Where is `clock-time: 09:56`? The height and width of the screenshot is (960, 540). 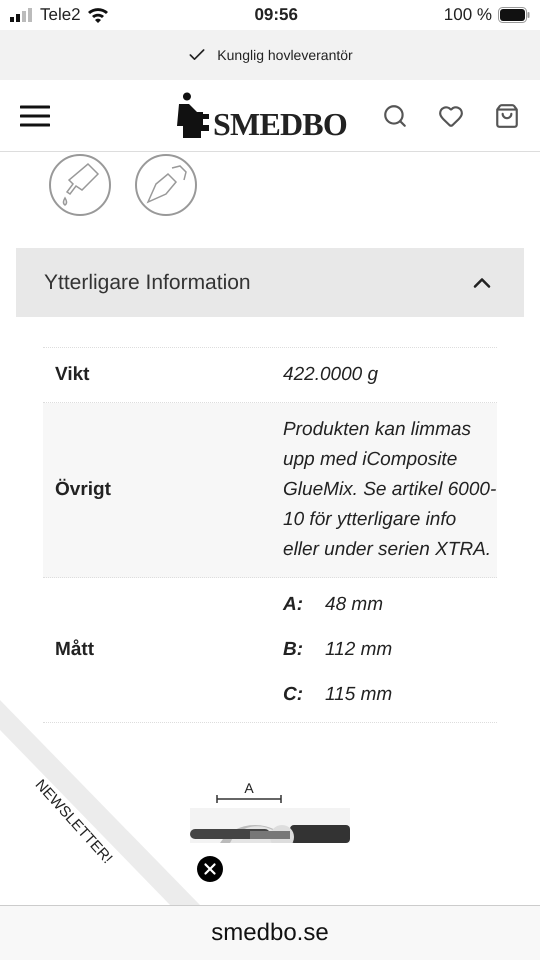 clock-time: 09:56 is located at coordinates (276, 15).